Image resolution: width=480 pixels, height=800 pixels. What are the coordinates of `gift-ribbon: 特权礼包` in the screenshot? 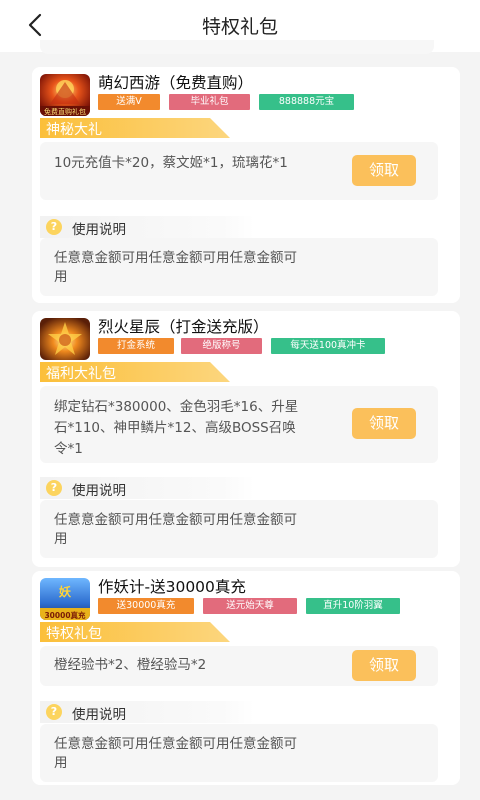 It's located at (135, 632).